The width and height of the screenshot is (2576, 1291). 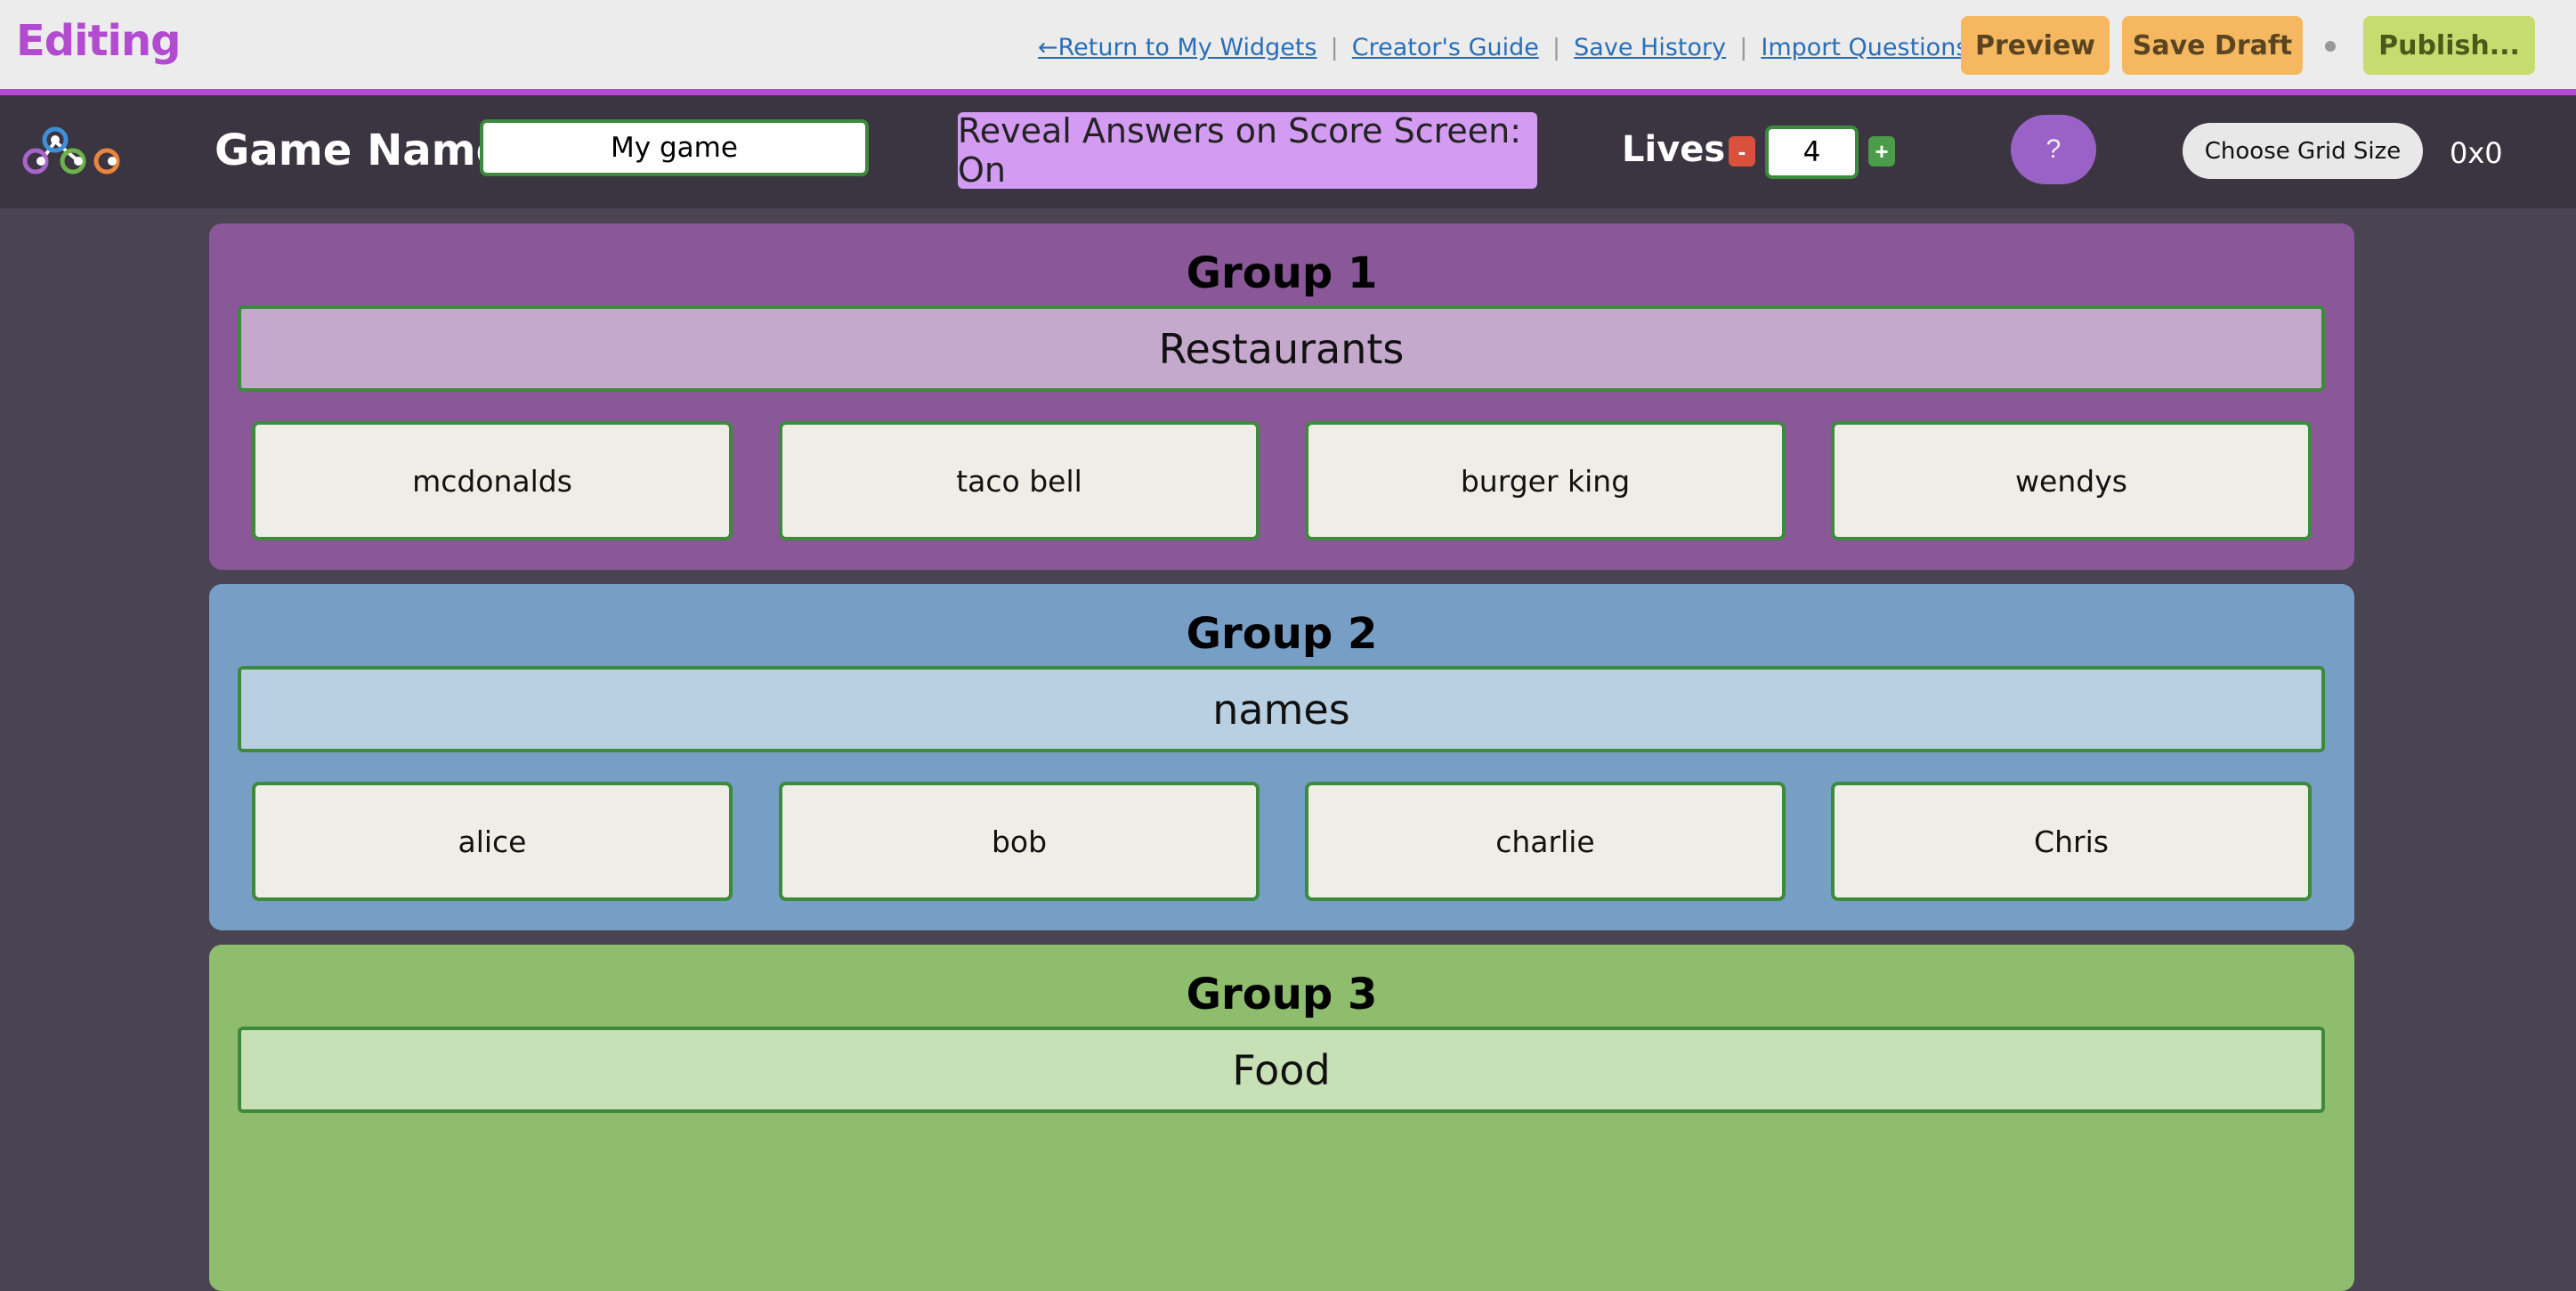 I want to click on grid-size-readout: 0x0, so click(x=2477, y=153).